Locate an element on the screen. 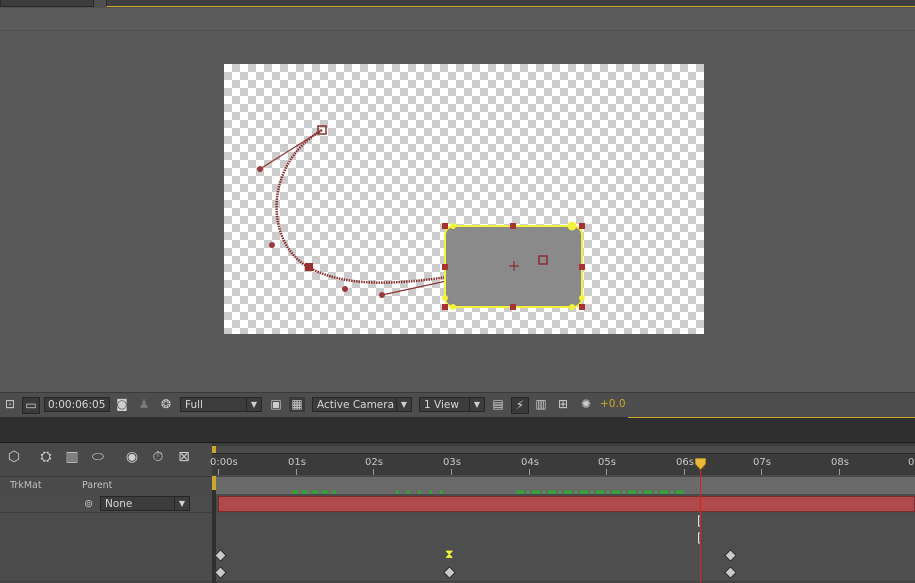 The height and width of the screenshot is (583, 915). channel-rgb-icon: ❂ is located at coordinates (166, 404).